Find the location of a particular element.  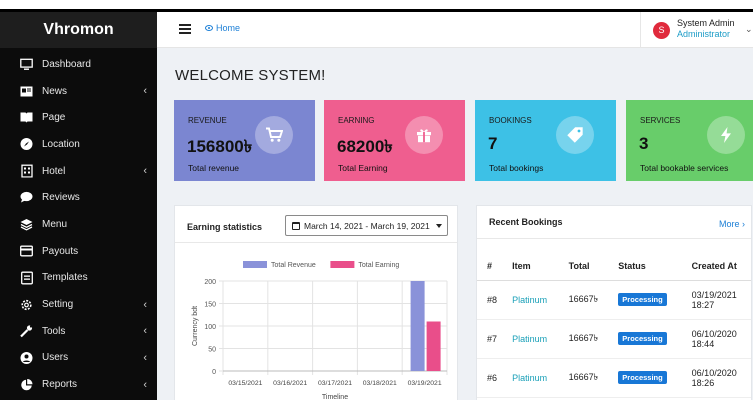

menu-toggle-icon is located at coordinates (185, 29).